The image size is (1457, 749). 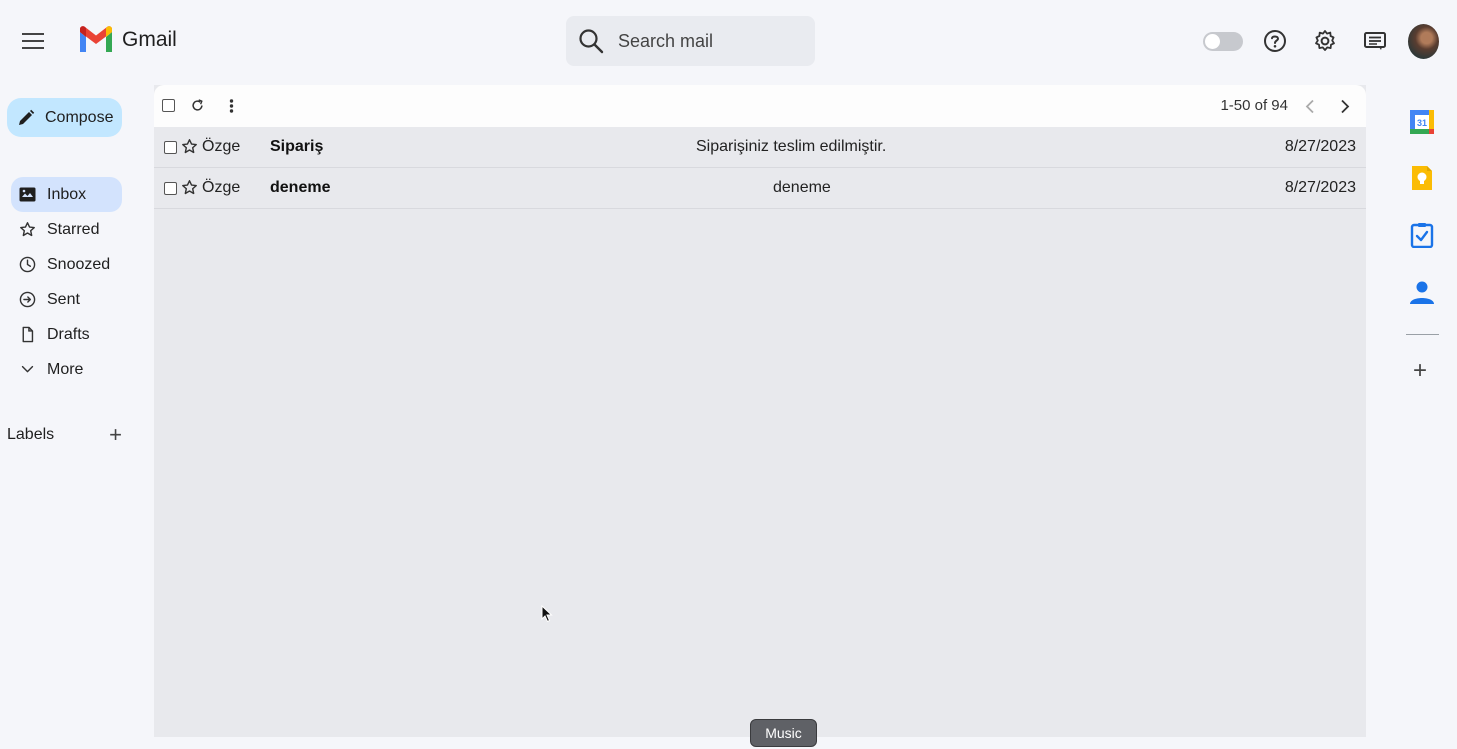 I want to click on contacts-app-button, so click(x=1422, y=292).